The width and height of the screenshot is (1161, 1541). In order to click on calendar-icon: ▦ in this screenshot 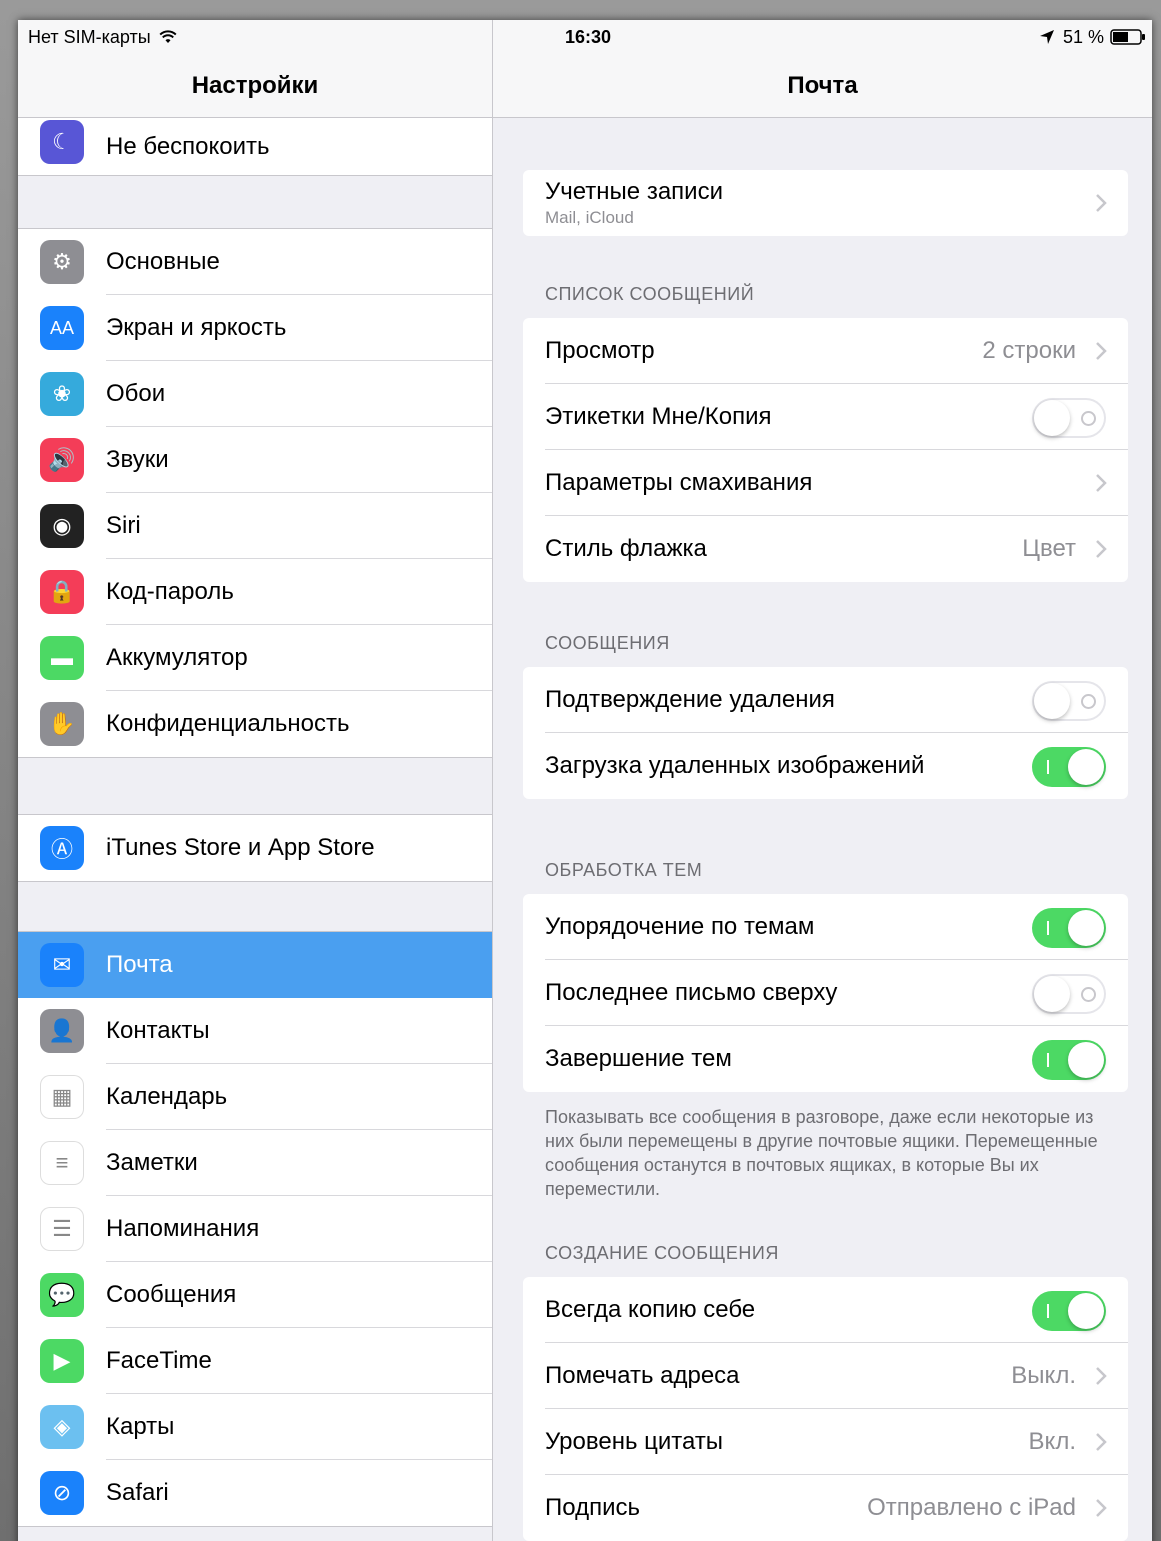, I will do `click(62, 1097)`.